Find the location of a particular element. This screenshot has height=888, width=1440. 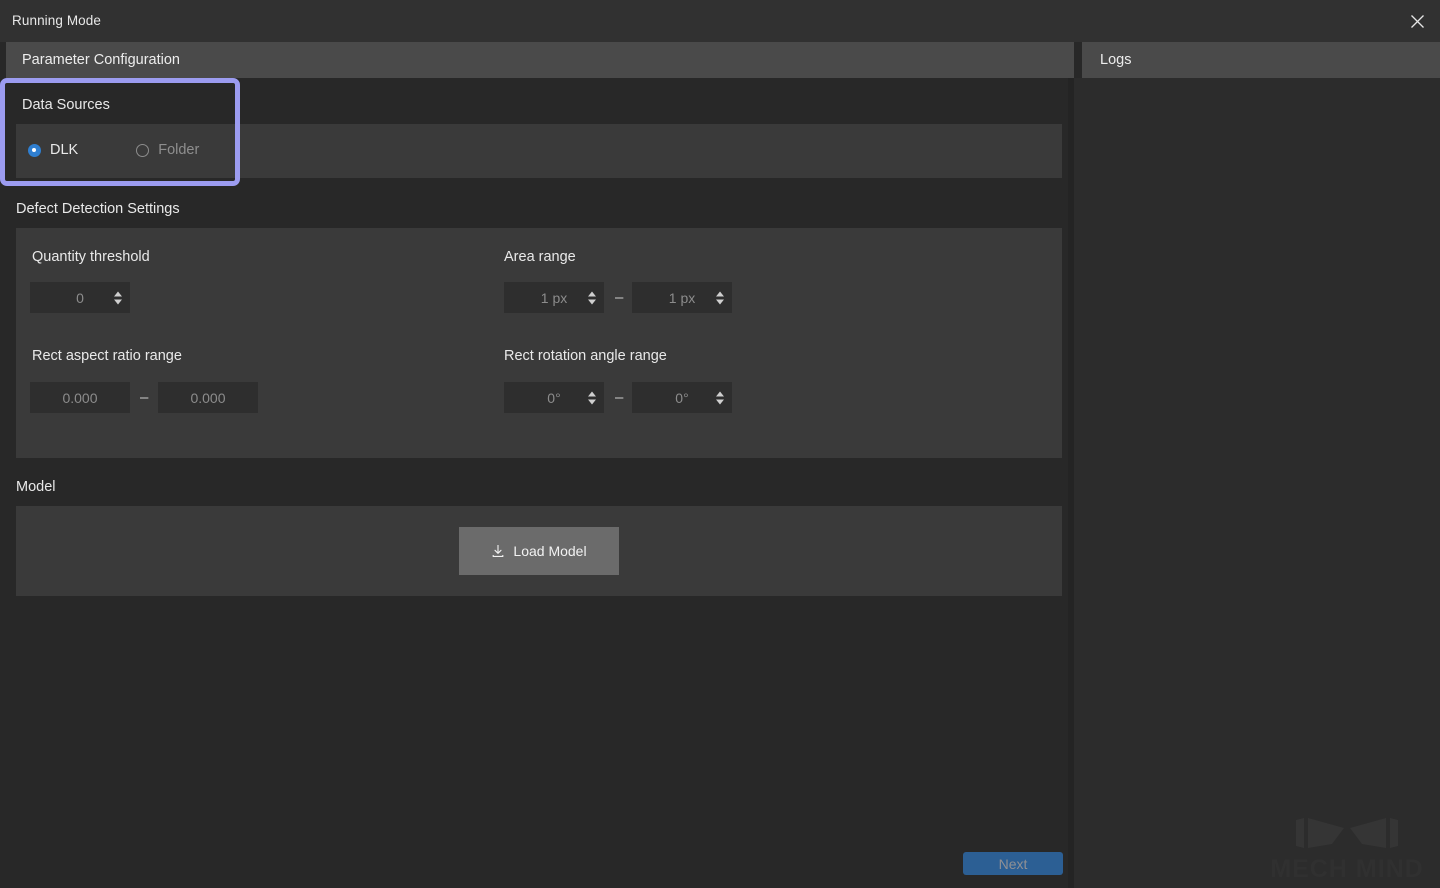

rect-aspect-ratio-max-value: 0.000 is located at coordinates (208, 397).